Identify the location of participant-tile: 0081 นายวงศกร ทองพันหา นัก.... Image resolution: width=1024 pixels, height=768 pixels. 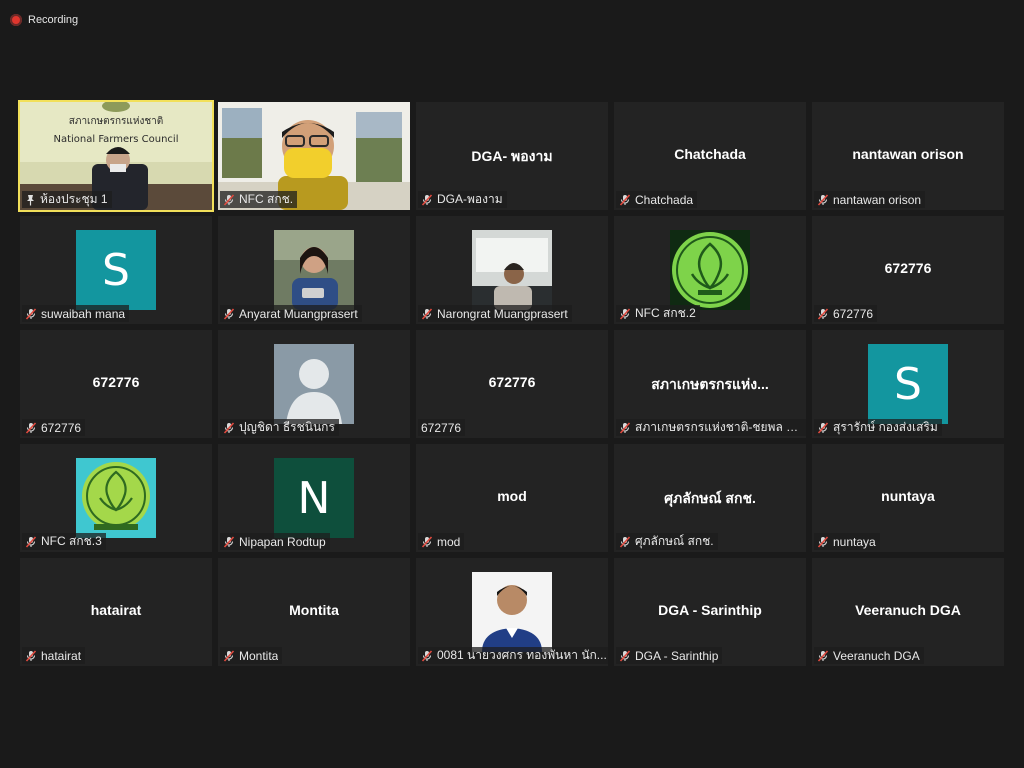
(512, 612).